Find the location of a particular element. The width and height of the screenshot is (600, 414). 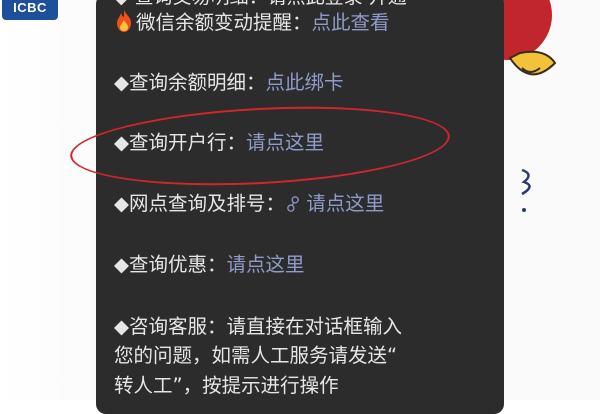

view-link: 点此查看 is located at coordinates (351, 22).